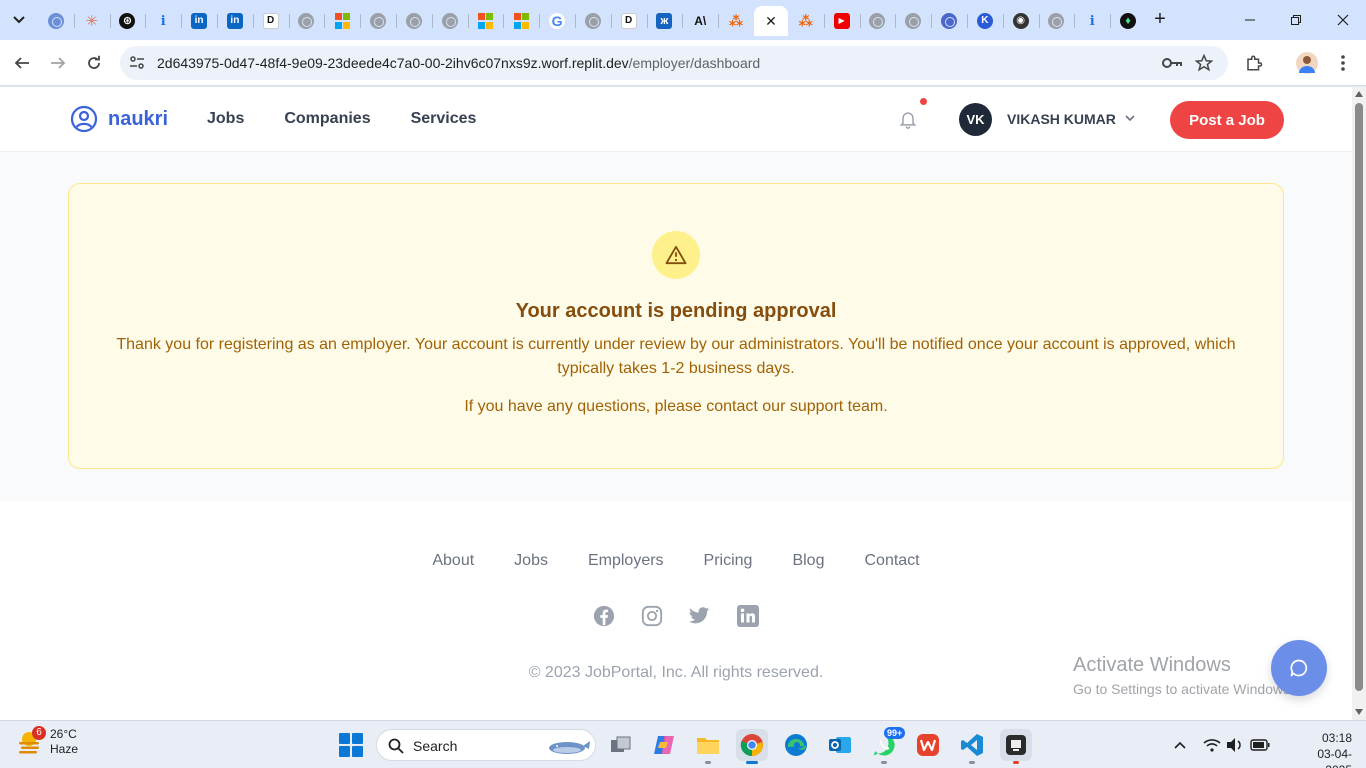 The height and width of the screenshot is (768, 1366). I want to click on browser-tab: ▶, so click(841, 21).